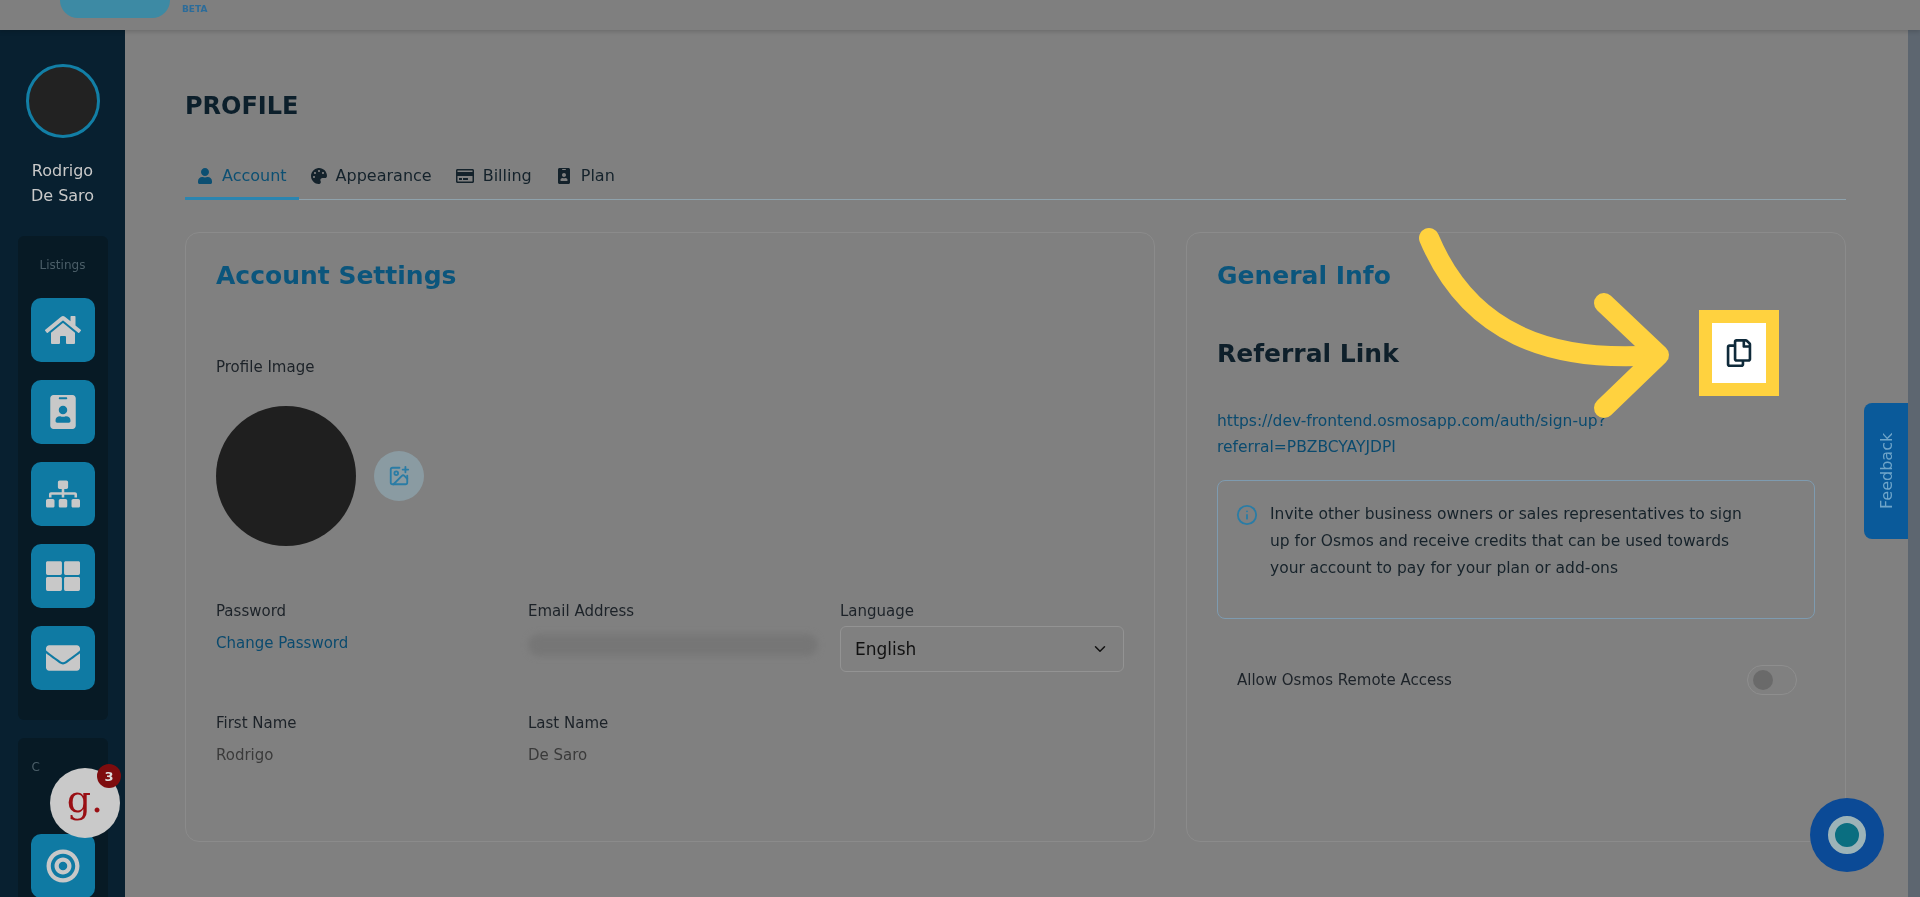 The height and width of the screenshot is (897, 1920). I want to click on user-name: Rodrigo De Saro, so click(62, 183).